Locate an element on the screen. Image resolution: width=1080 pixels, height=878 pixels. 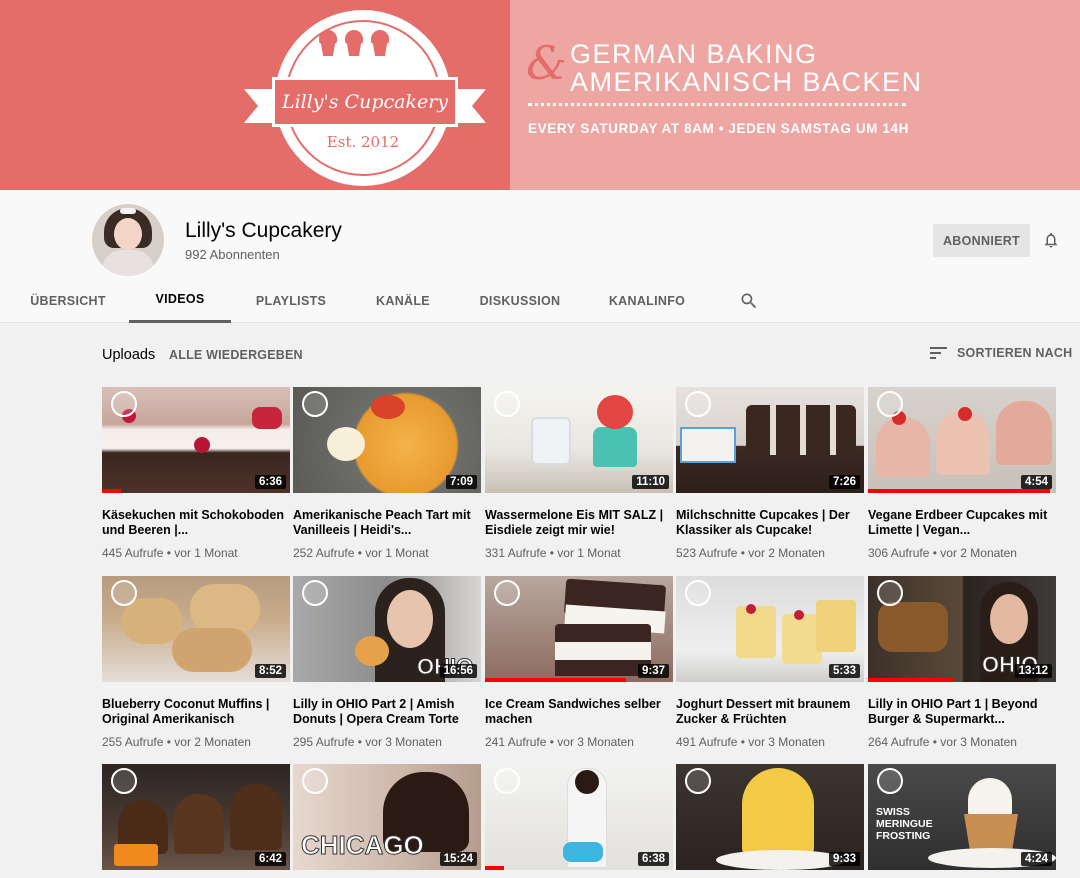
video-duration: 9:33 is located at coordinates (844, 859).